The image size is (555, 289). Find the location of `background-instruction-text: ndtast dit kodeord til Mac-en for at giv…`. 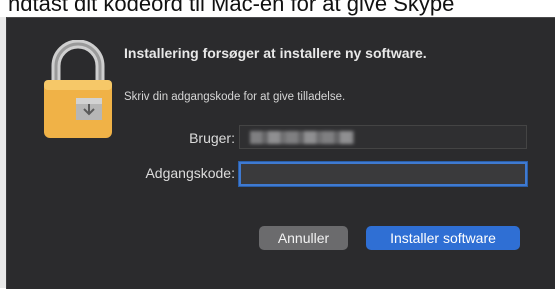

background-instruction-text: ndtast dit kodeord til Mac-en for at giv… is located at coordinates (231, 8).